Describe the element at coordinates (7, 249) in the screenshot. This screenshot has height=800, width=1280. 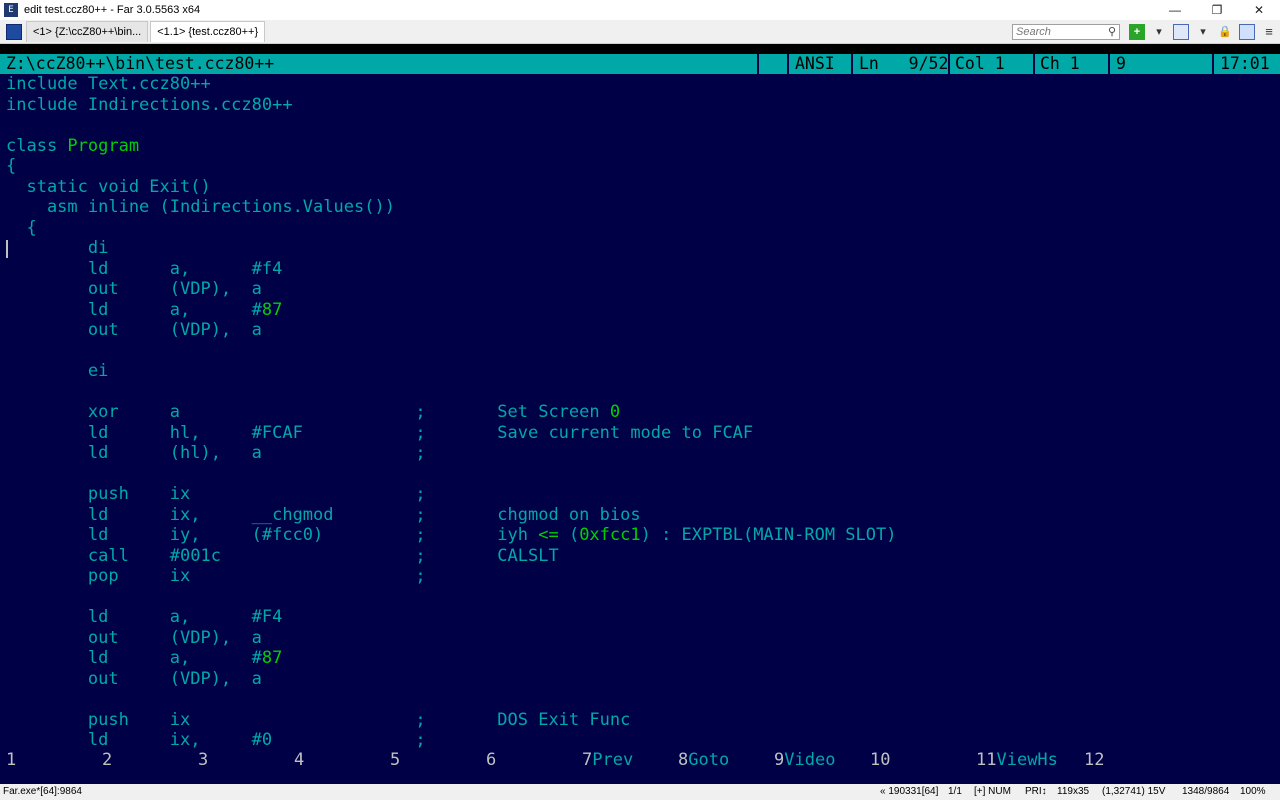
I see `text-cursor` at that location.